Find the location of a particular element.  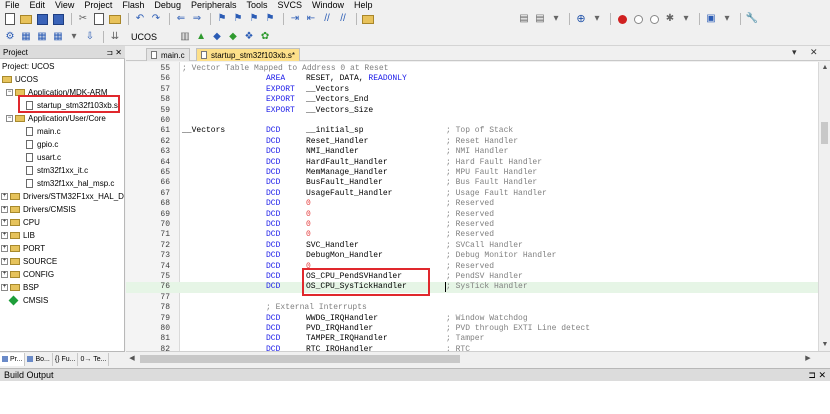

batch-build-icon: ▦ is located at coordinates (58, 37).